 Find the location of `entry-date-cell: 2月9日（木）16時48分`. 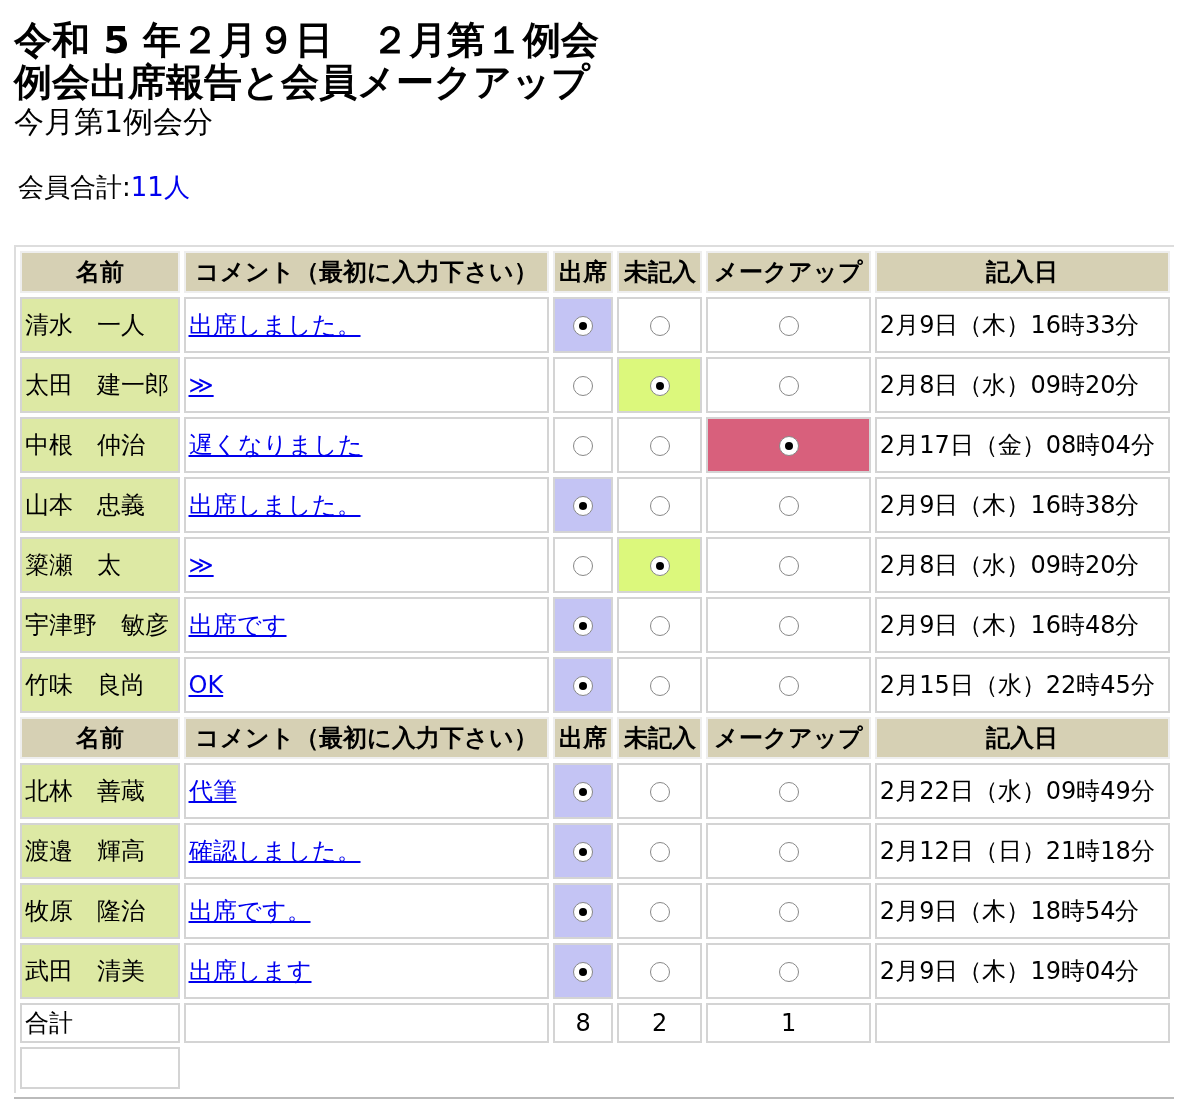

entry-date-cell: 2月9日（木）16時48分 is located at coordinates (1022, 625).